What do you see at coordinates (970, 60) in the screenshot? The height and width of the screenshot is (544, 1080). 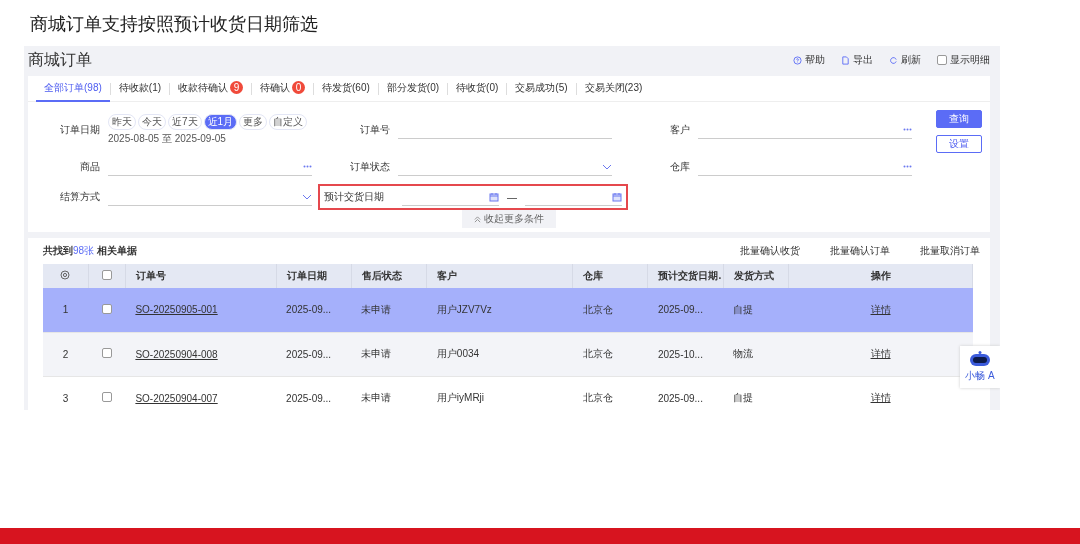 I see `checkbox-label: 显示明细` at bounding box center [970, 60].